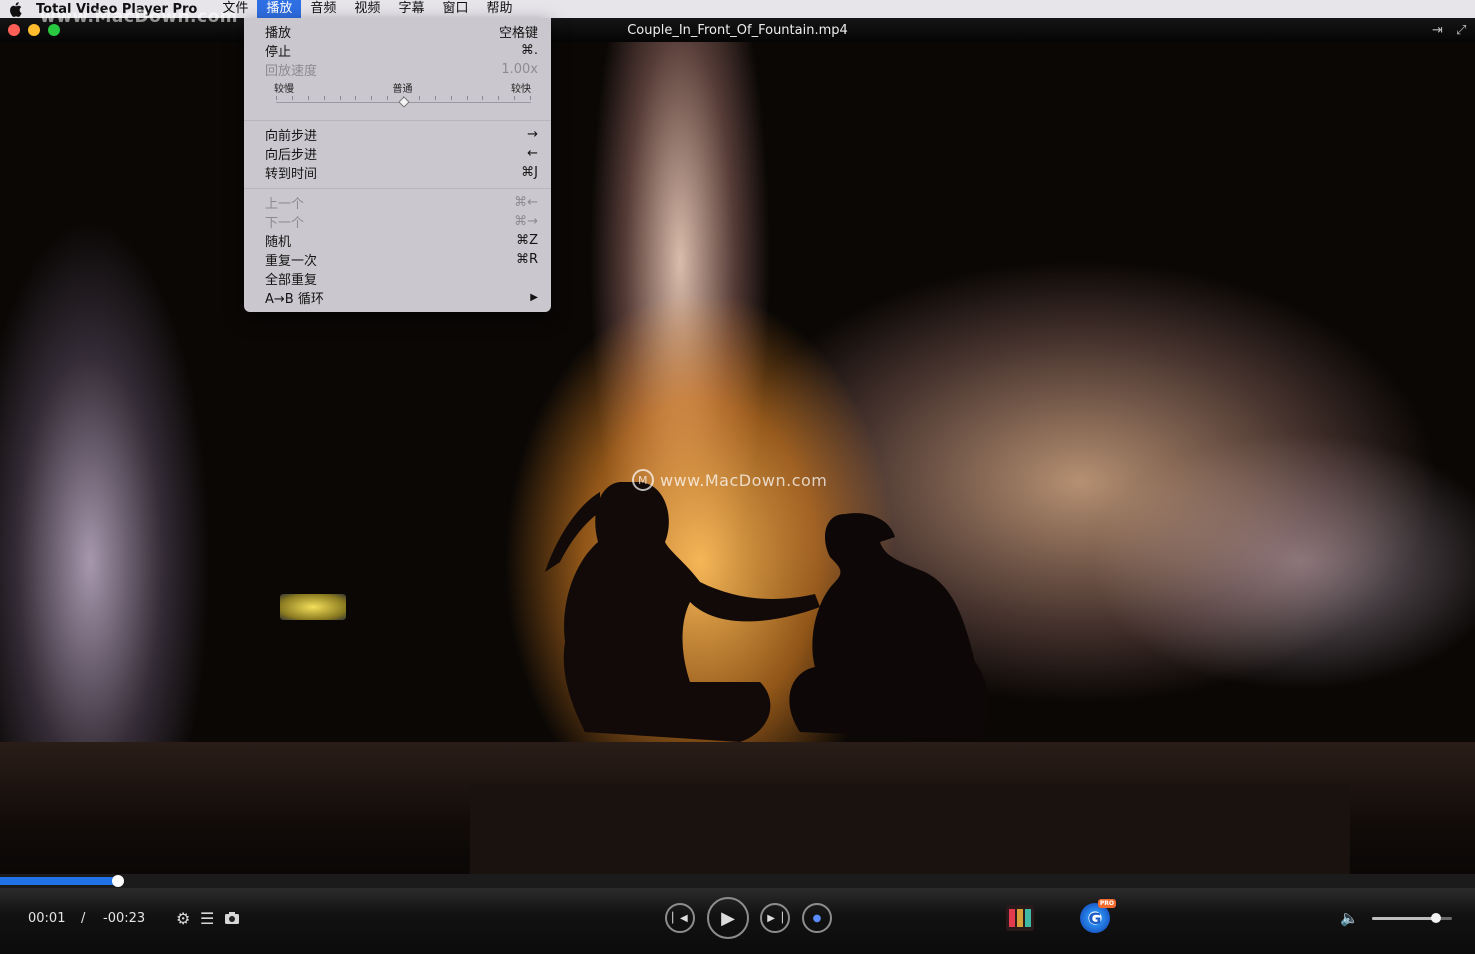  Describe the element at coordinates (291, 155) in the screenshot. I see `menu-item-label: 向后步进` at that location.